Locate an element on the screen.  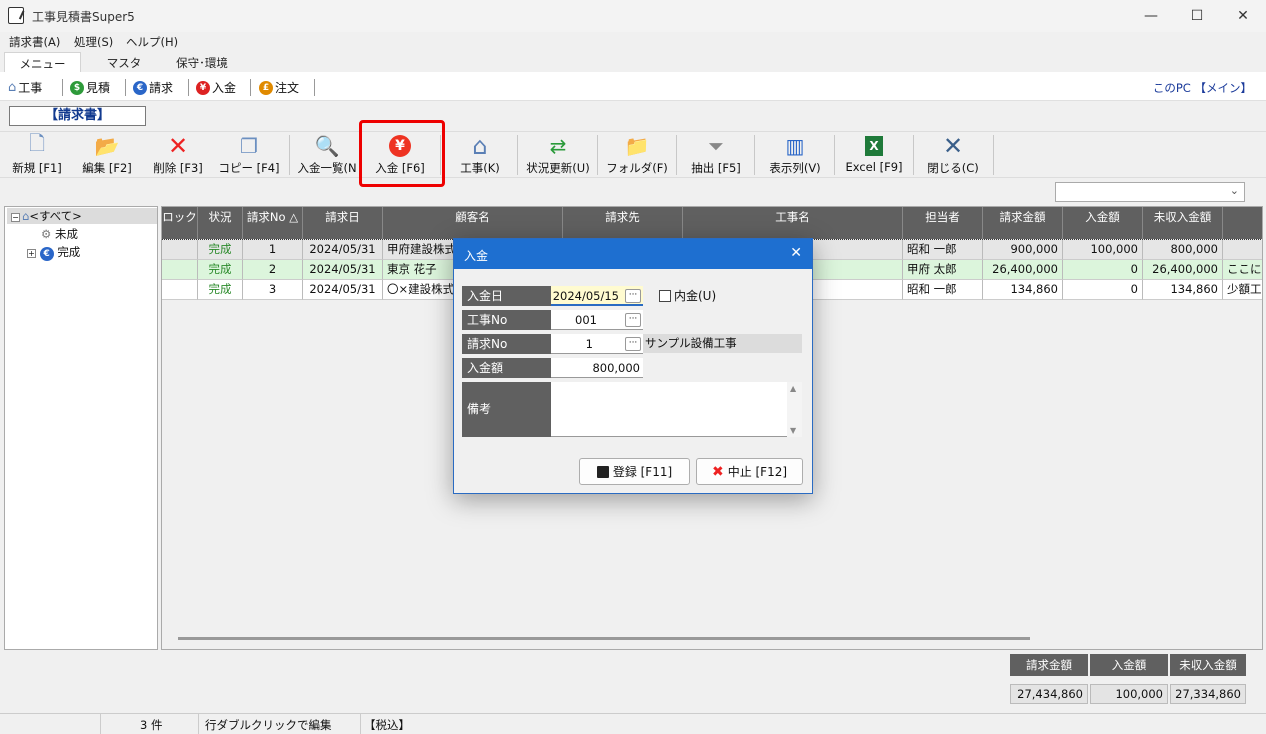
button-label: 削除 [F3] is located at coordinates (178, 168).